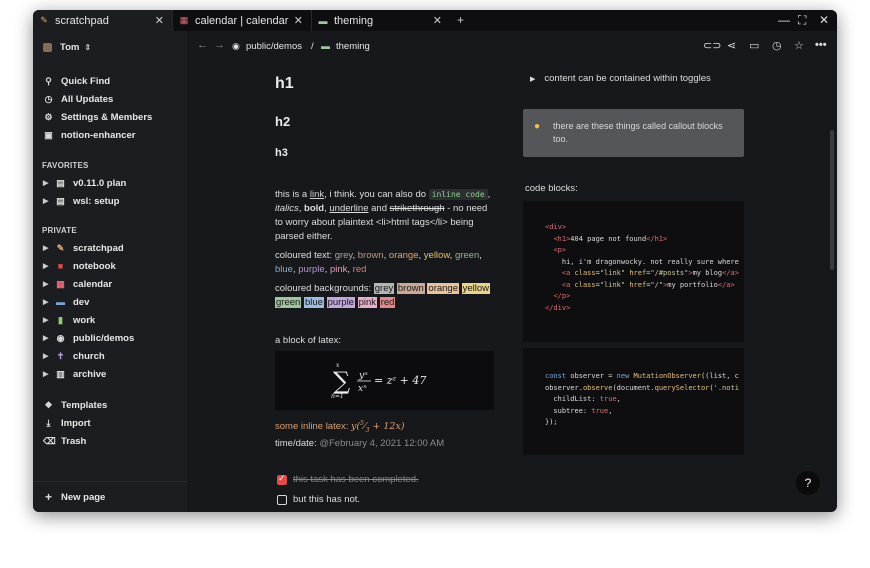  Describe the element at coordinates (403, 255) in the screenshot. I see `coloured-word-orange: orange` at that location.